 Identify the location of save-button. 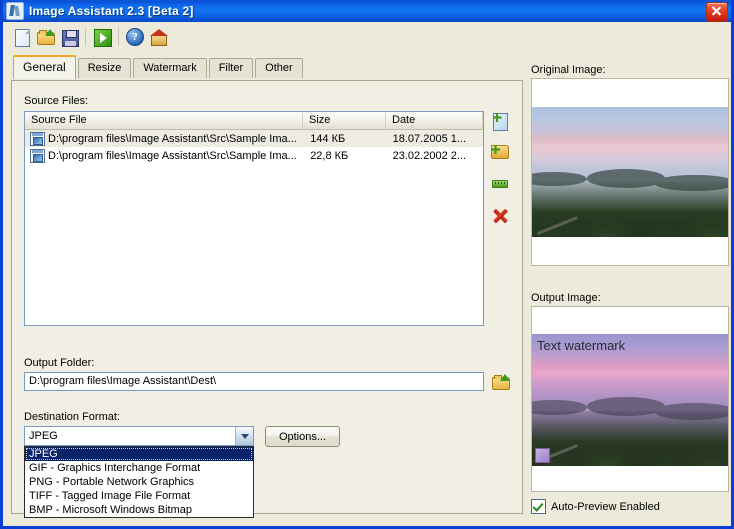
(69, 37).